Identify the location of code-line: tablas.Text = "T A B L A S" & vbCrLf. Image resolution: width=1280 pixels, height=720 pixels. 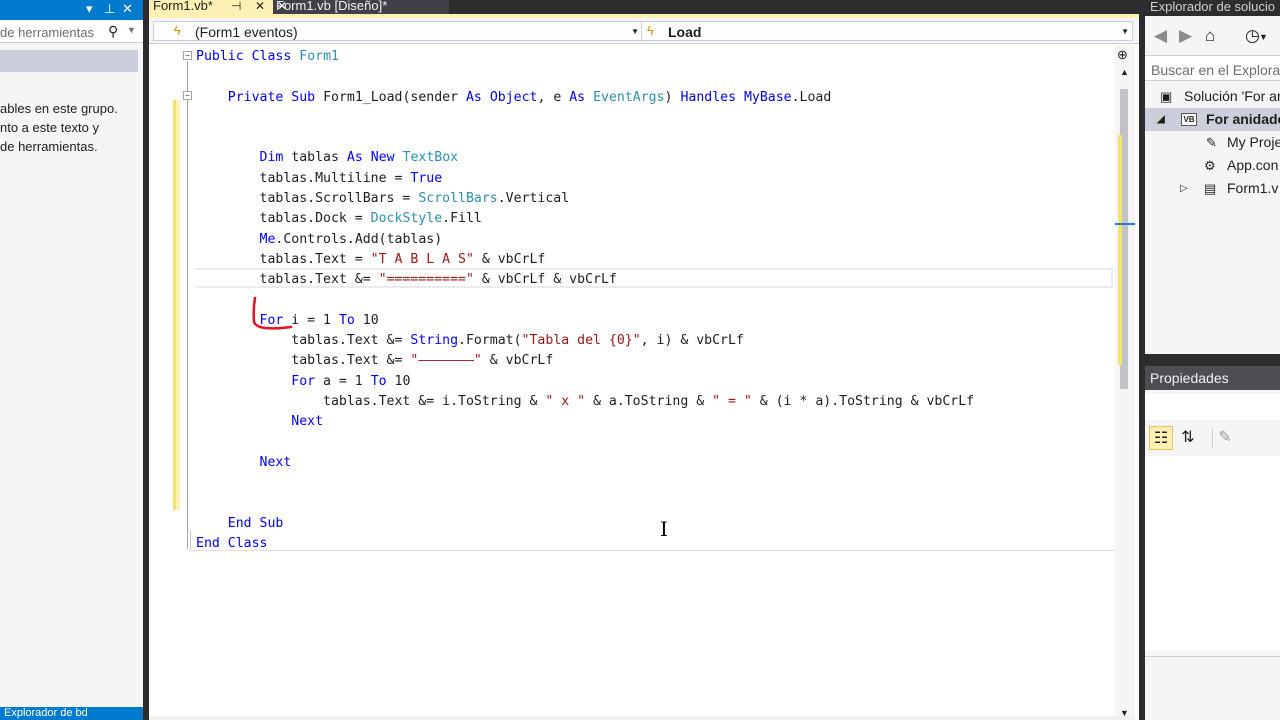
(656, 260).